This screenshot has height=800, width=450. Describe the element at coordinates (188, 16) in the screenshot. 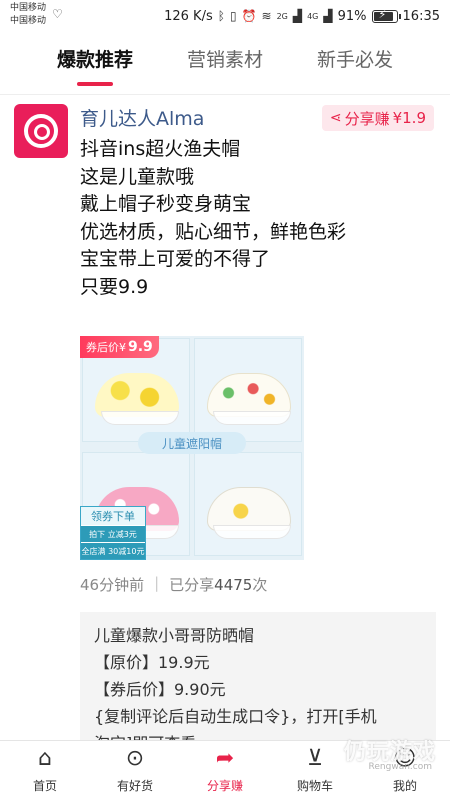

I see `network-speed: 126 K/s` at that location.